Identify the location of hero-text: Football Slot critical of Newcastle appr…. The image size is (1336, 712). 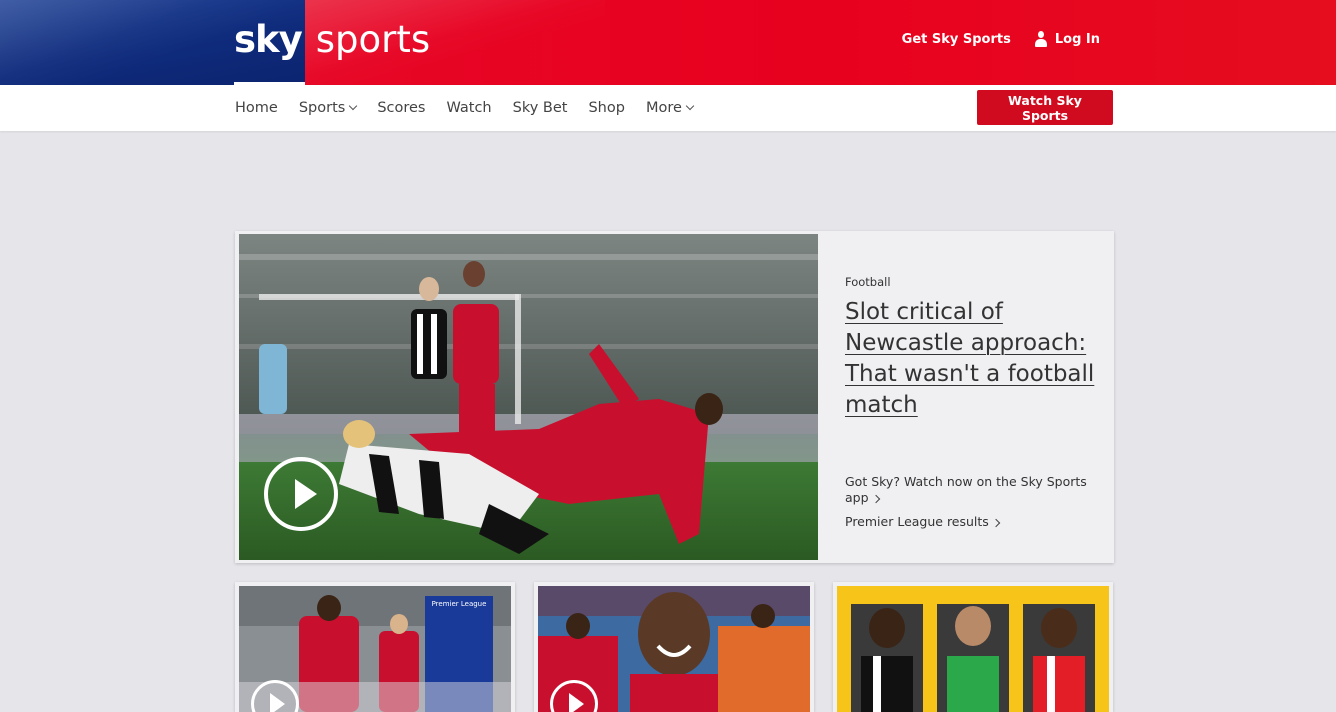
(970, 348).